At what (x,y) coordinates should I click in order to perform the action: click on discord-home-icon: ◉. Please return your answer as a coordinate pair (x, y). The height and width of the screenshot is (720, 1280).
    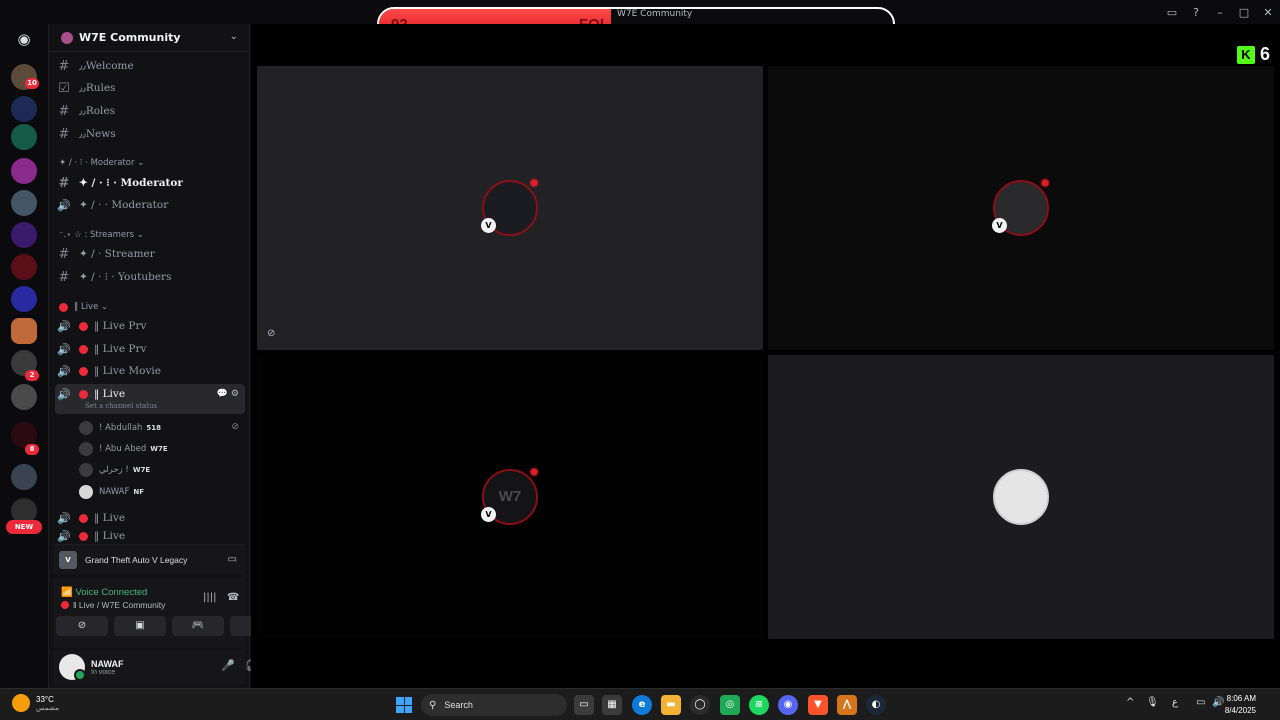
    Looking at the image, I should click on (24, 39).